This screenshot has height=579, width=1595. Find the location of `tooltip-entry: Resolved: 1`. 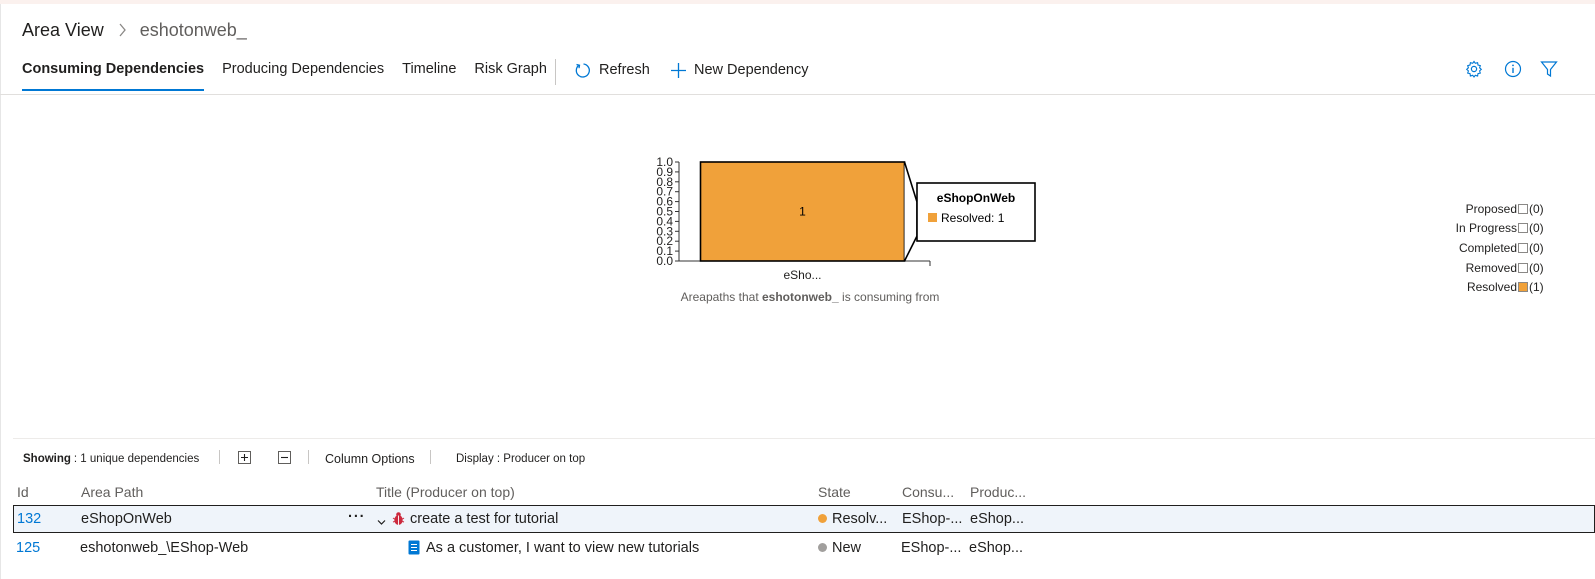

tooltip-entry: Resolved: 1 is located at coordinates (973, 218).